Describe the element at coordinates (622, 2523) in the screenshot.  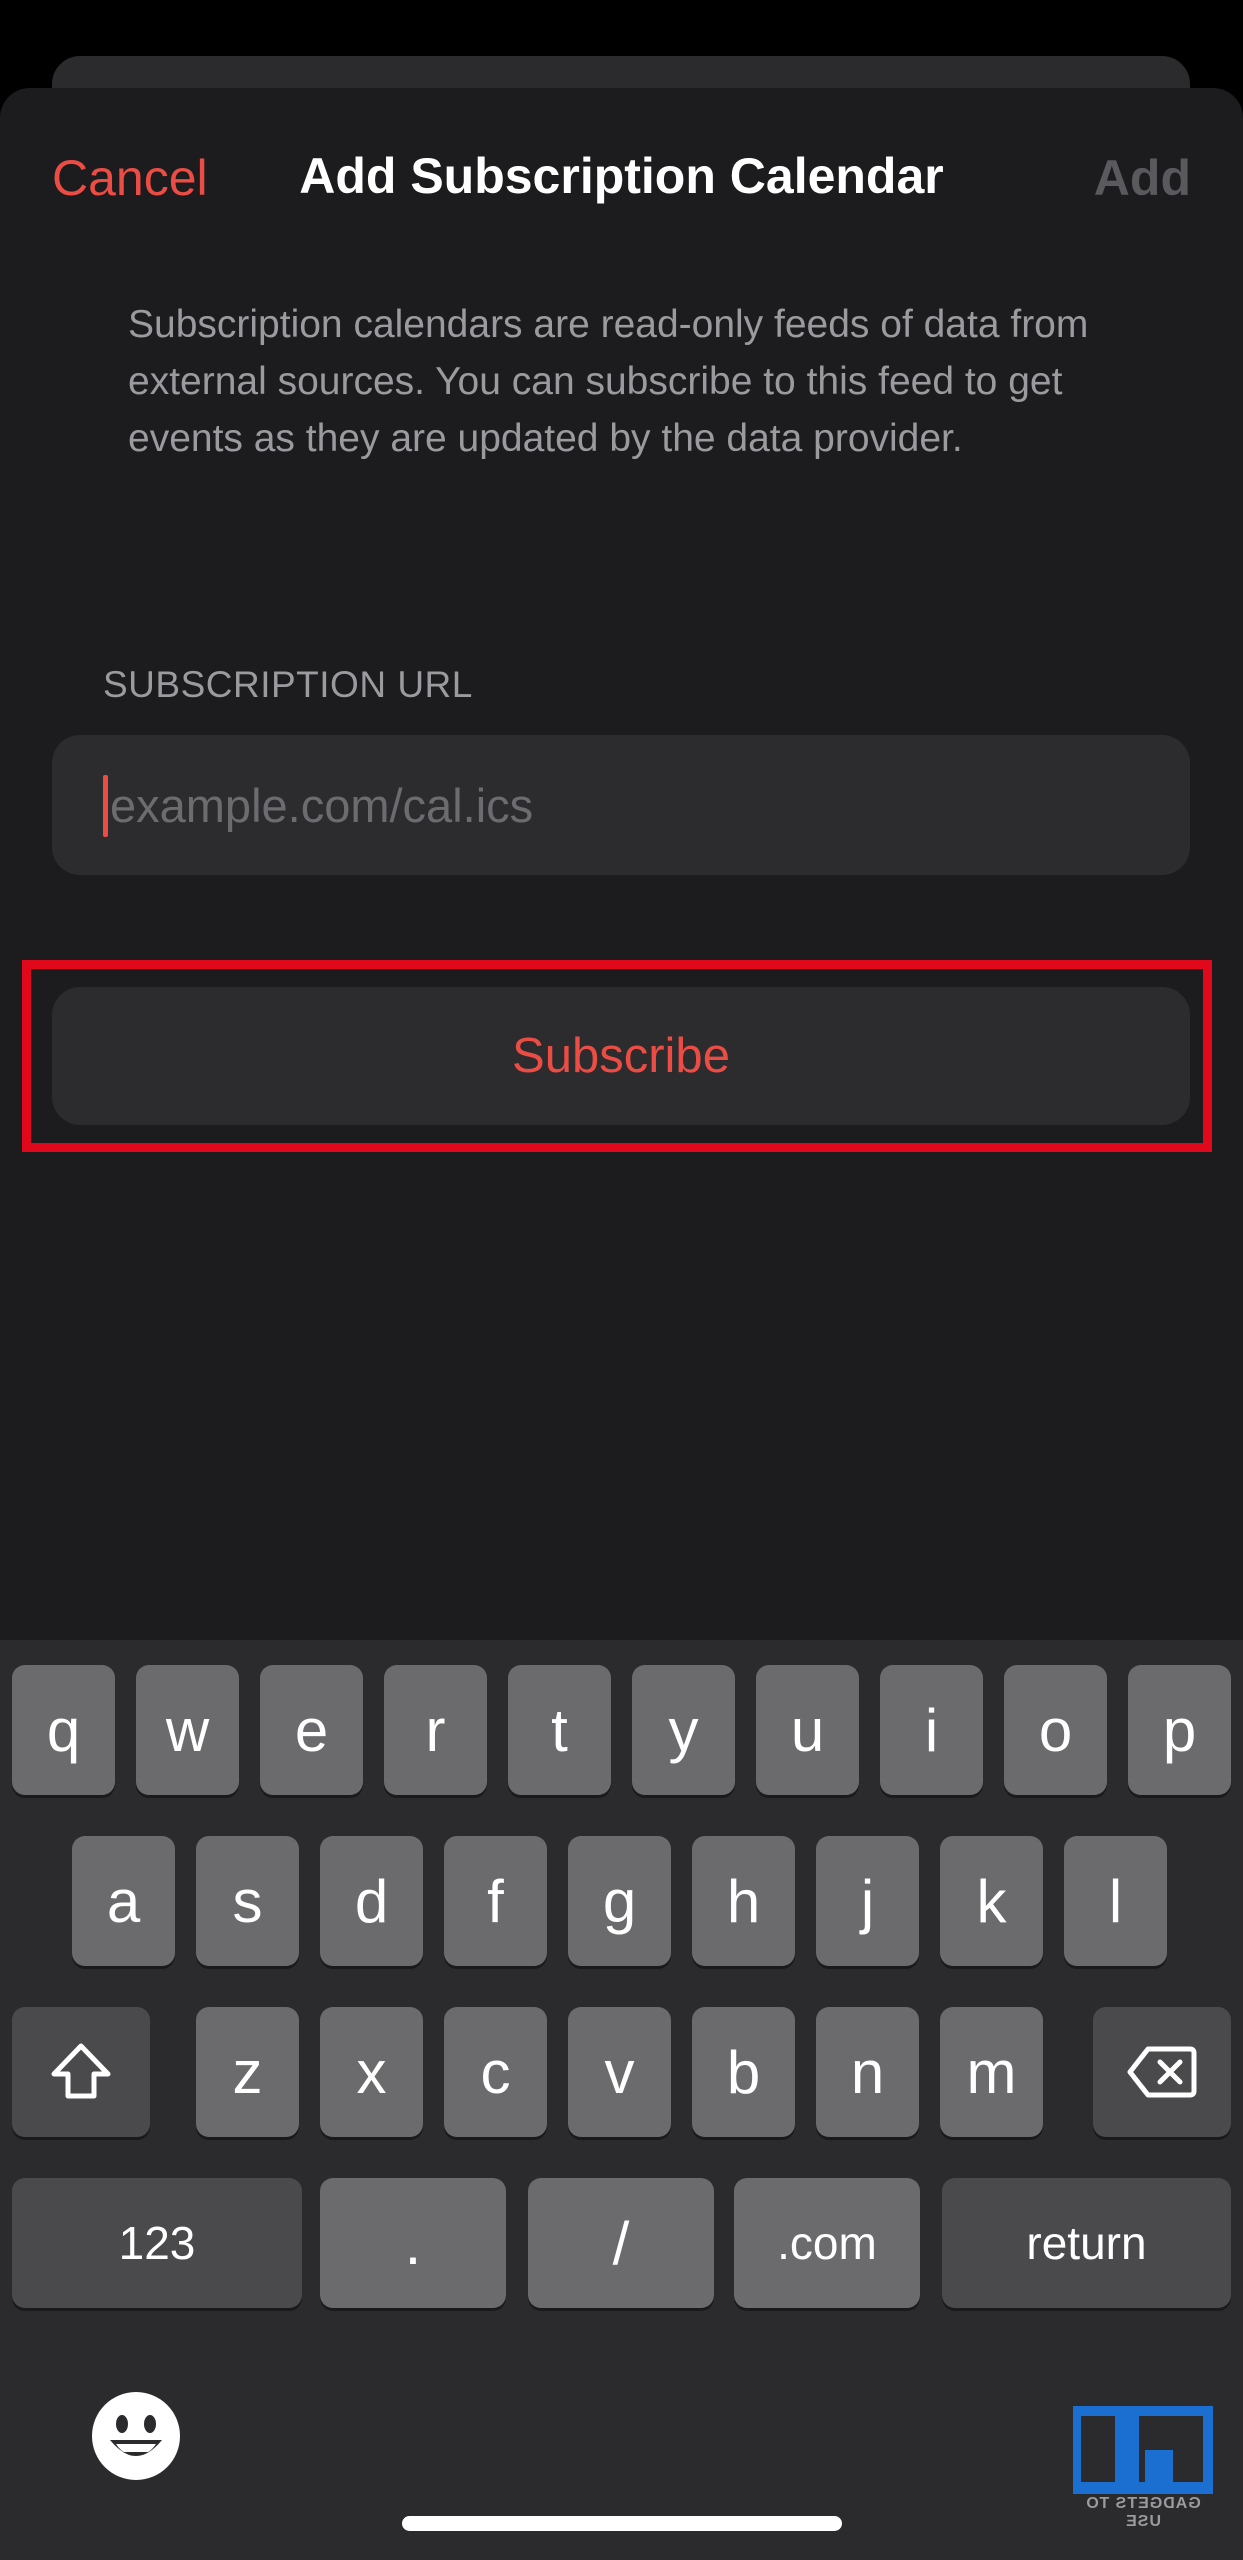
I see `home-indicator` at that location.